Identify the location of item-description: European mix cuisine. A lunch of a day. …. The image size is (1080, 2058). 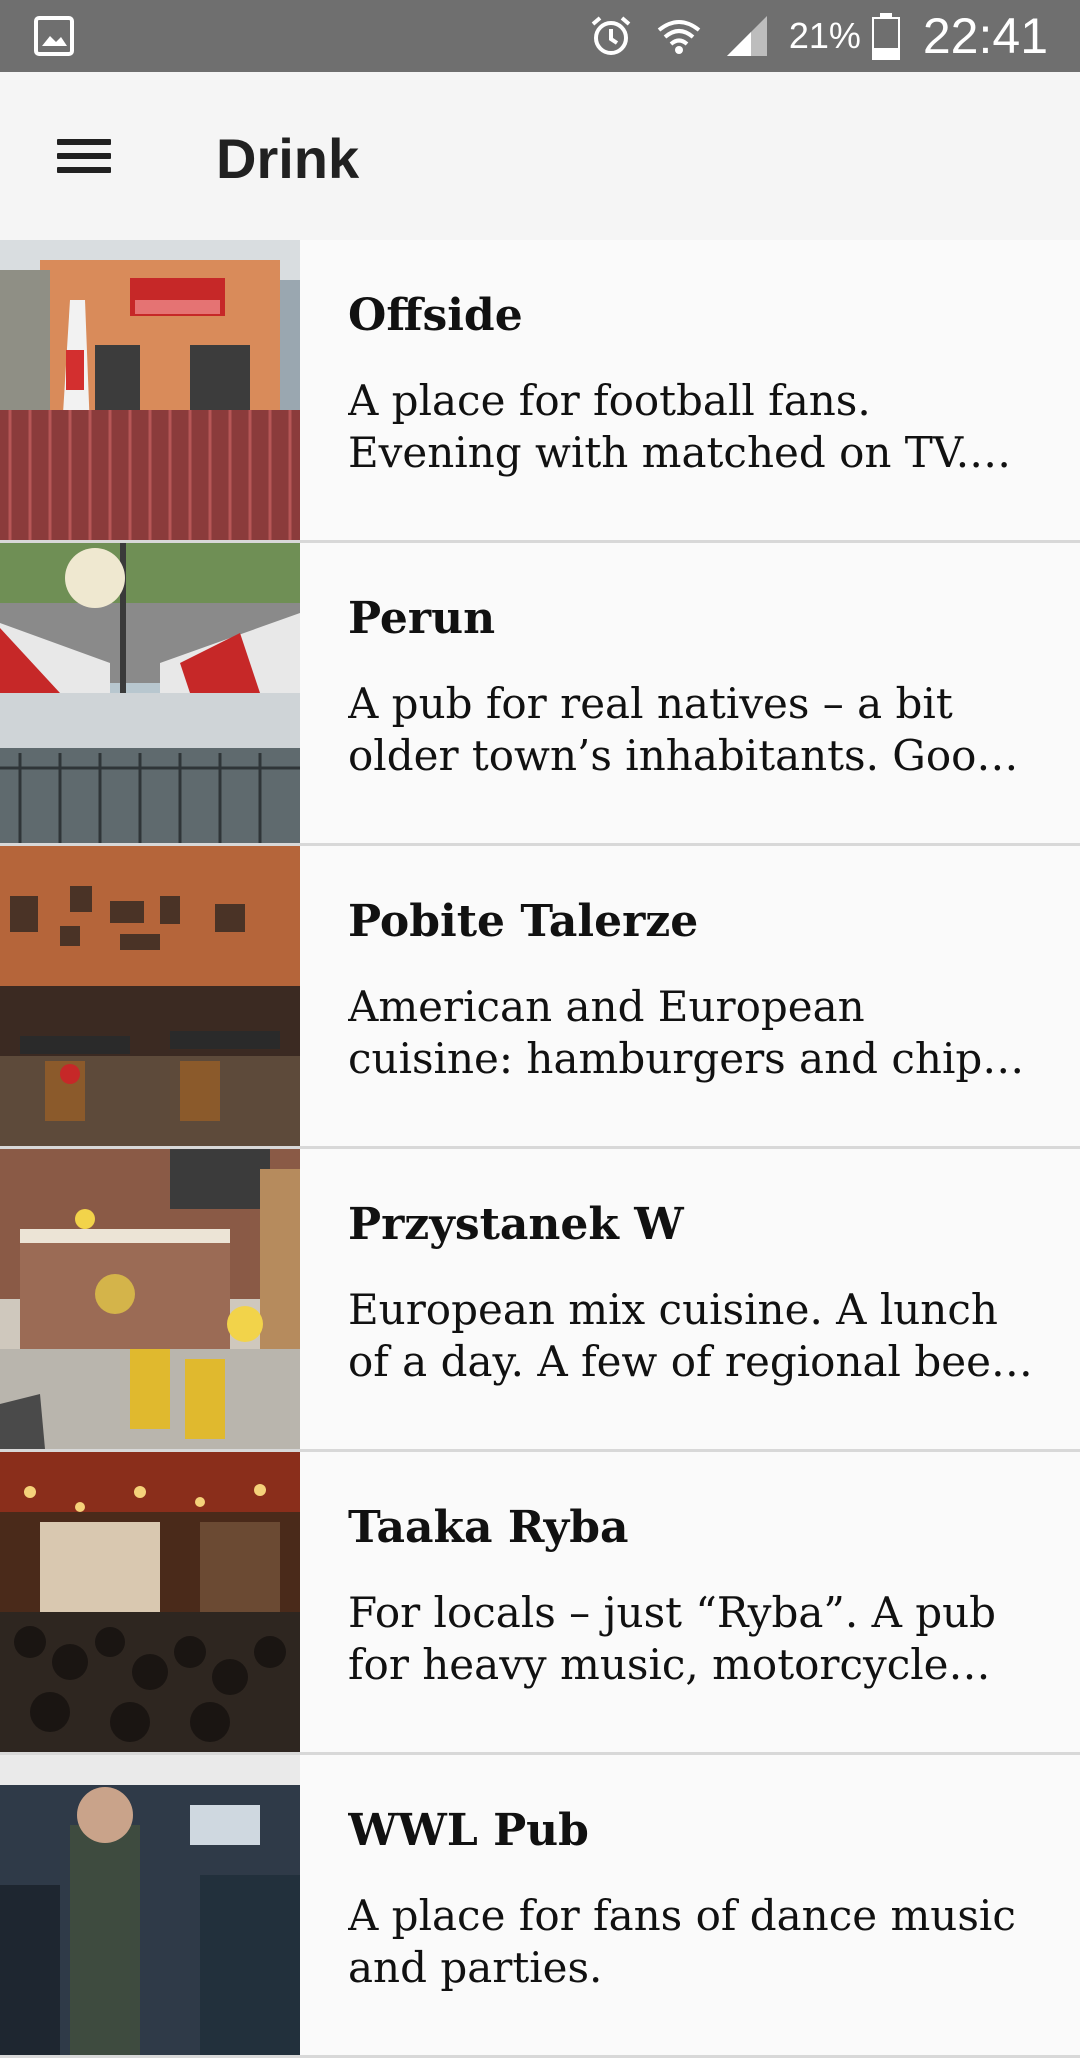
(690, 1335).